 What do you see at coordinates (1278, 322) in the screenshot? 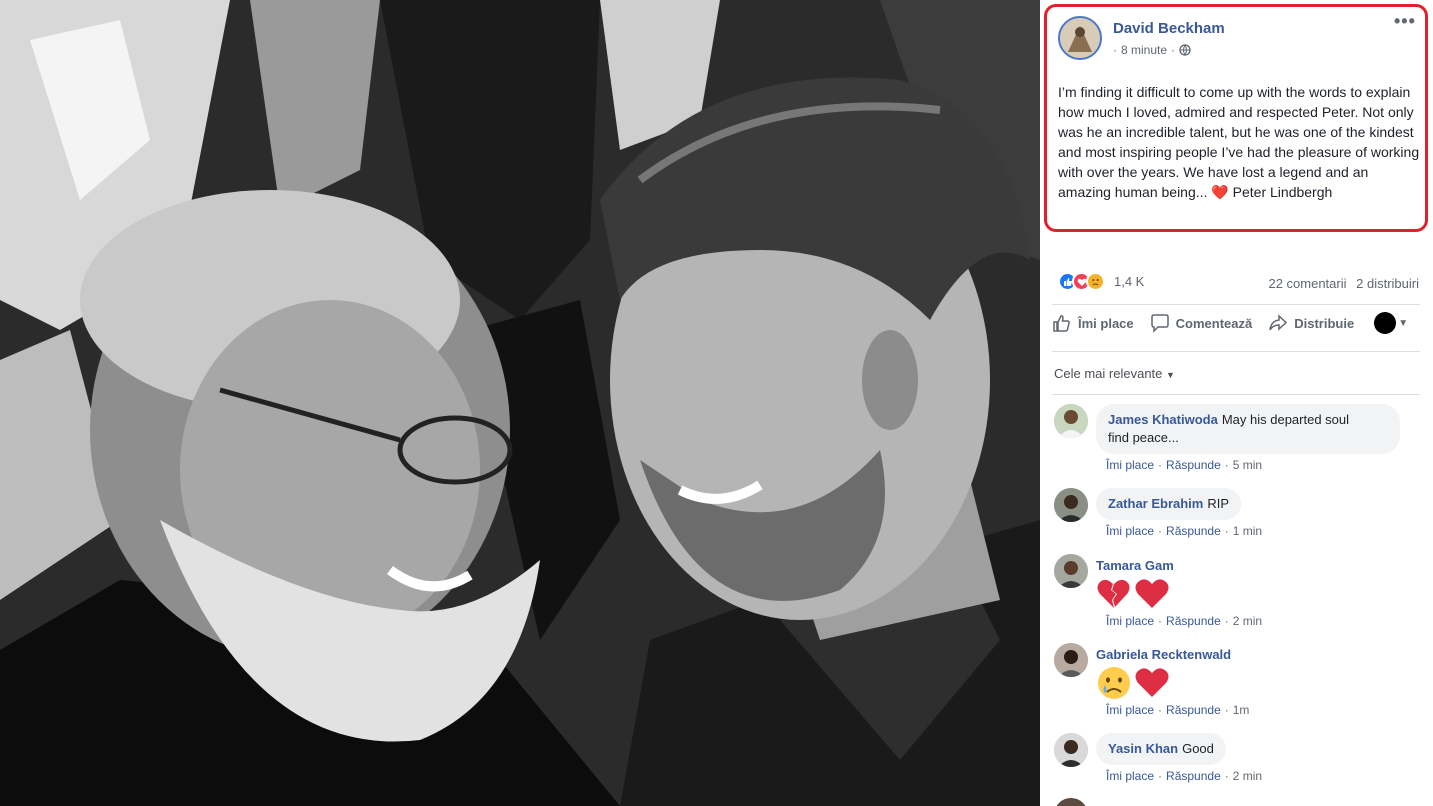
I see `share-icon` at bounding box center [1278, 322].